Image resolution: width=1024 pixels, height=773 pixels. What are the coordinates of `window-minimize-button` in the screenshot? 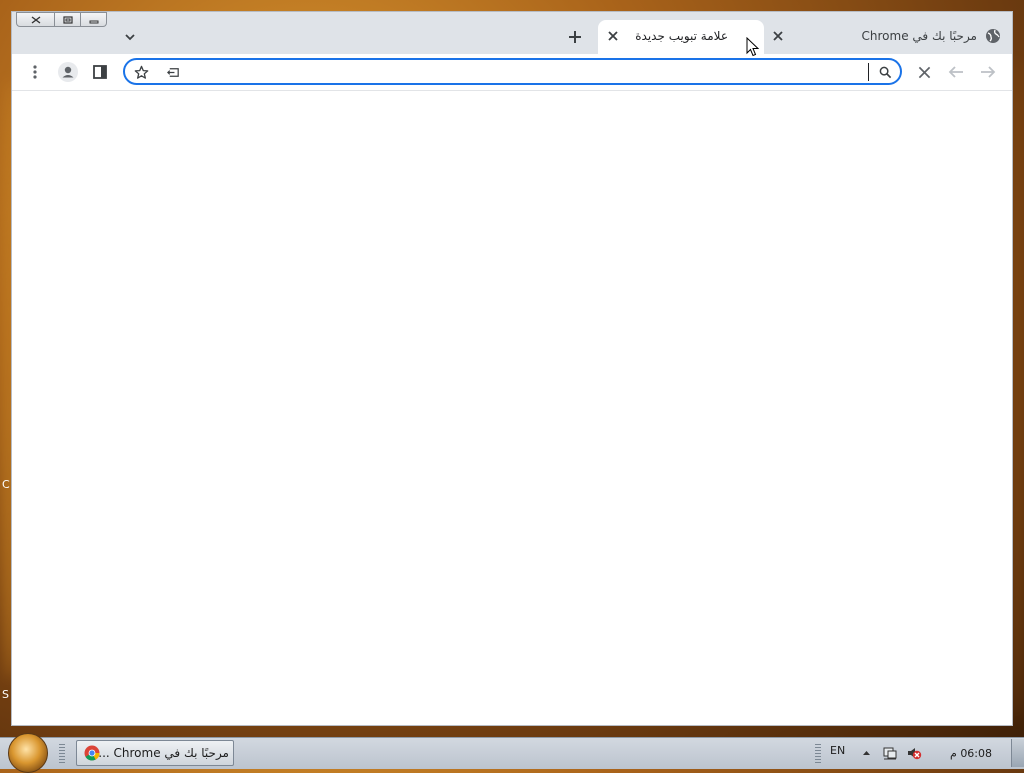 It's located at (94, 19).